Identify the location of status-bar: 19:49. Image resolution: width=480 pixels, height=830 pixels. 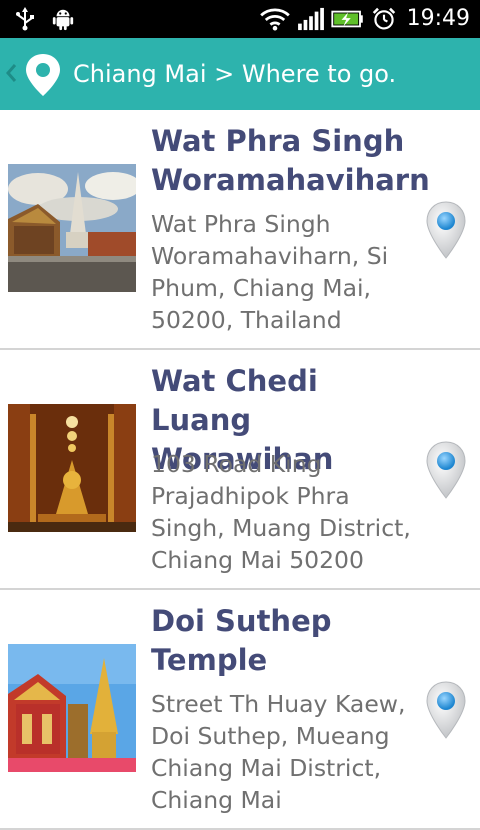
(240, 19).